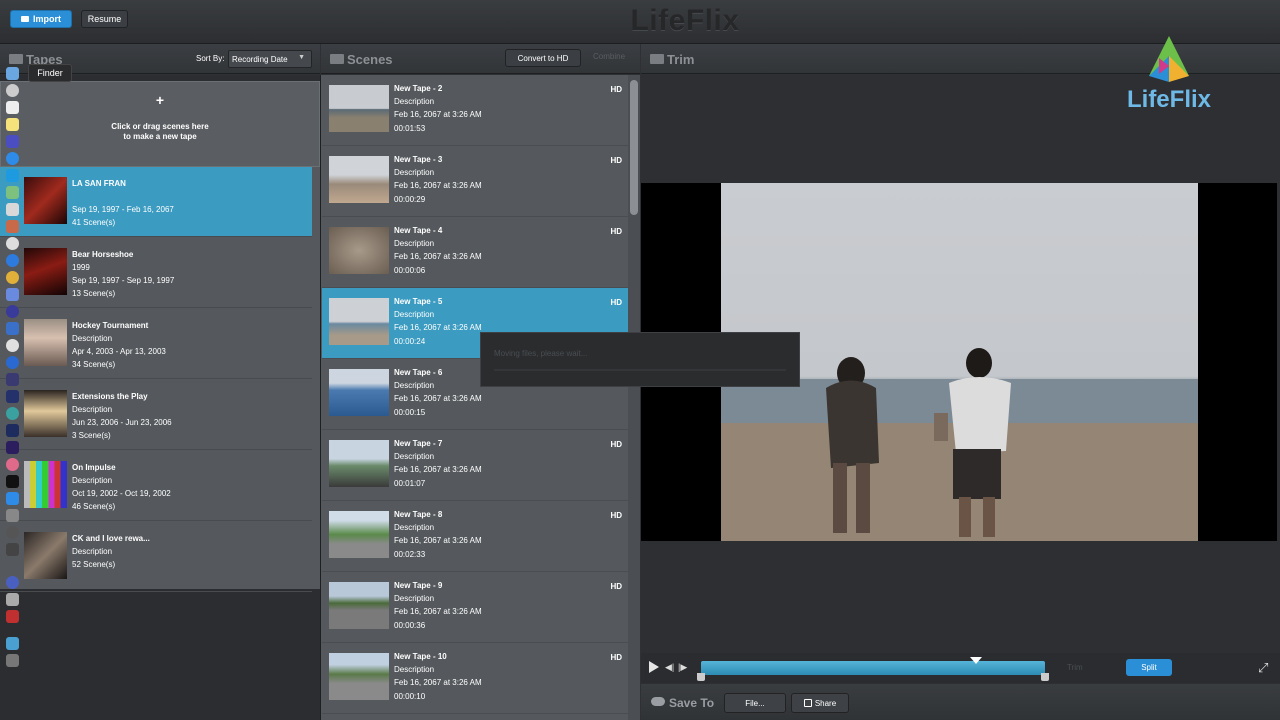  Describe the element at coordinates (12, 396) in the screenshot. I see `rush-icon` at that location.